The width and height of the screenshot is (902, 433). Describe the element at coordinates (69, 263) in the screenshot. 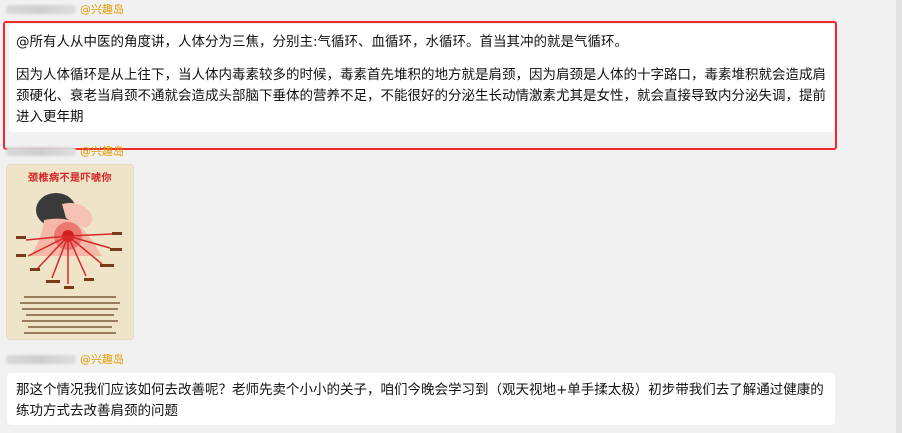

I see `neck-illustration` at that location.